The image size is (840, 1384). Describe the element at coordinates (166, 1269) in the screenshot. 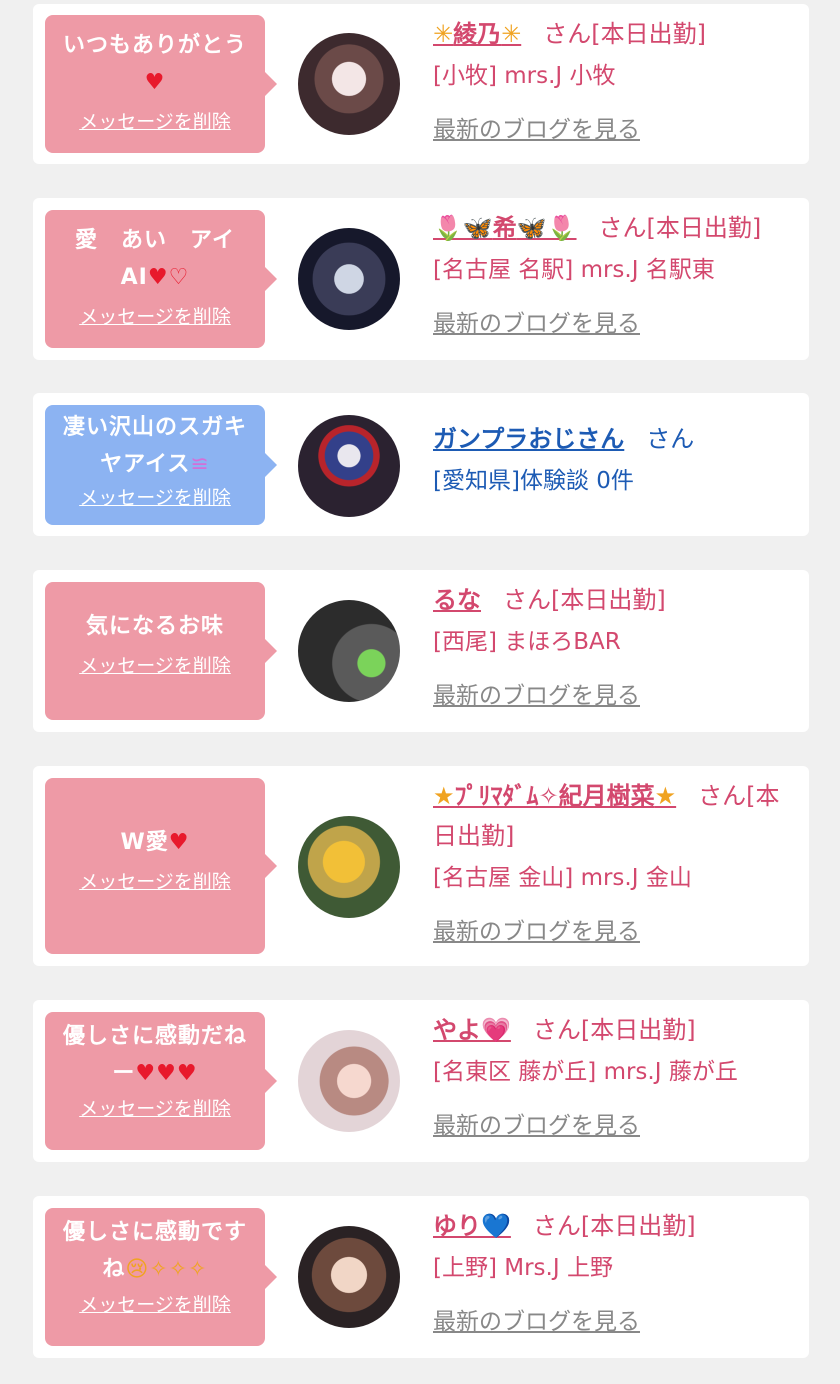

I see `sparkle-icon: 😢✧✧✧` at that location.